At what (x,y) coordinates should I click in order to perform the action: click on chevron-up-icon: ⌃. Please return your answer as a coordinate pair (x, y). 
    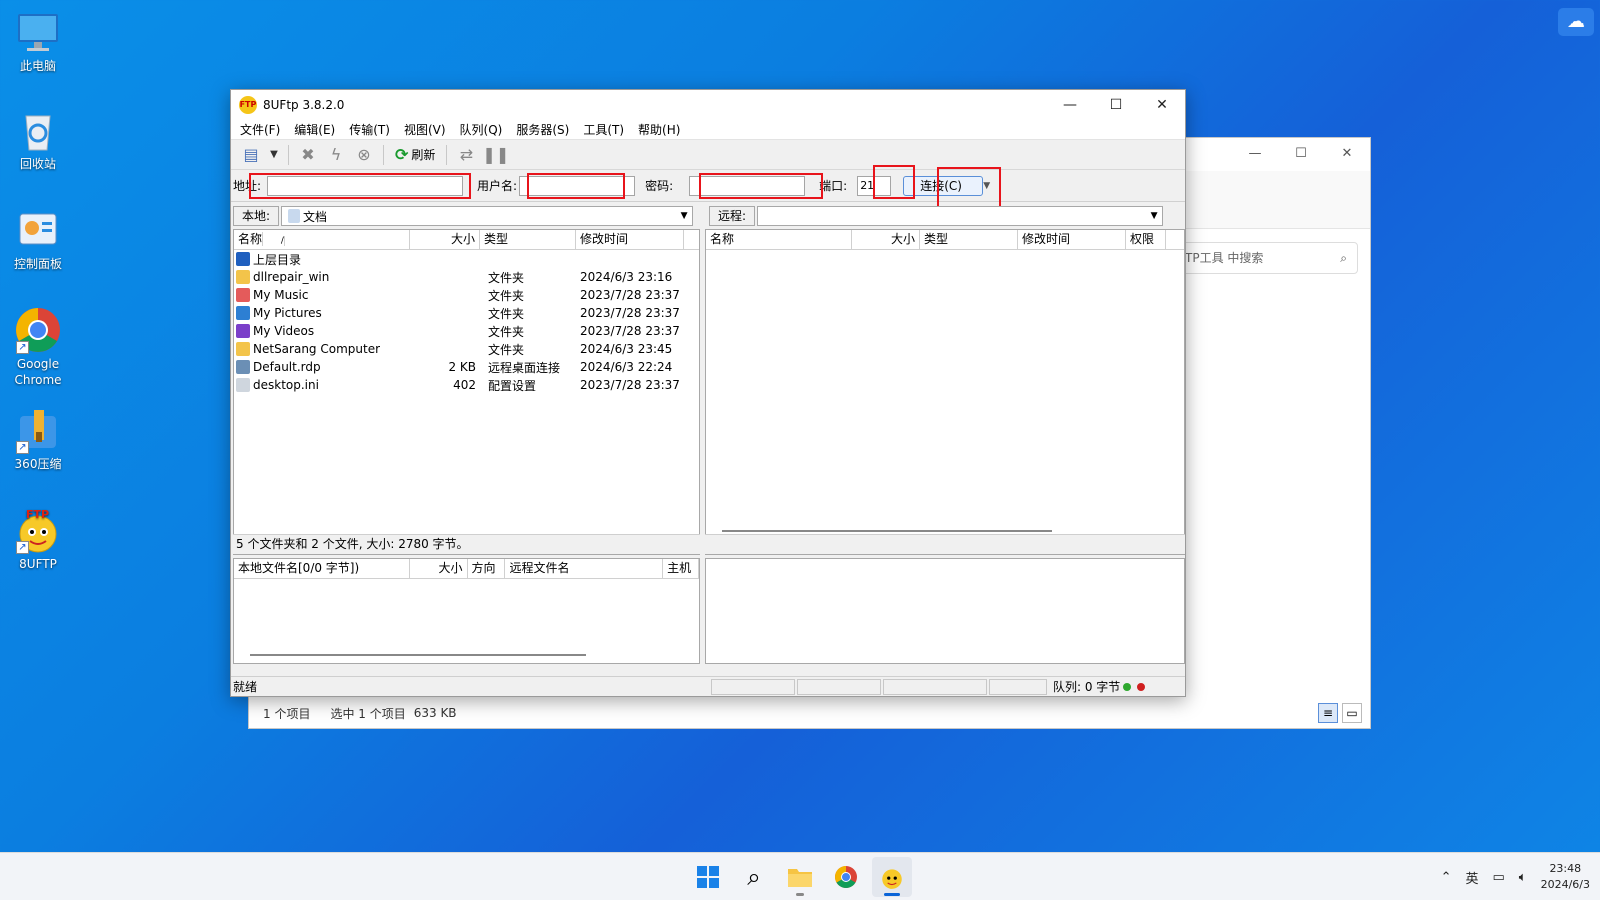
    Looking at the image, I should click on (1446, 877).